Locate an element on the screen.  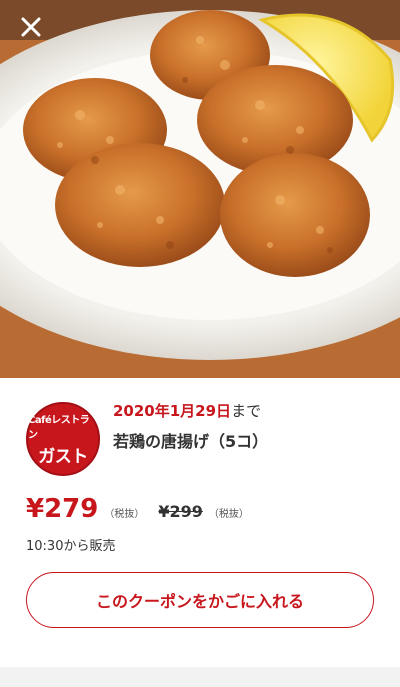
bottom-bar is located at coordinates (200, 677).